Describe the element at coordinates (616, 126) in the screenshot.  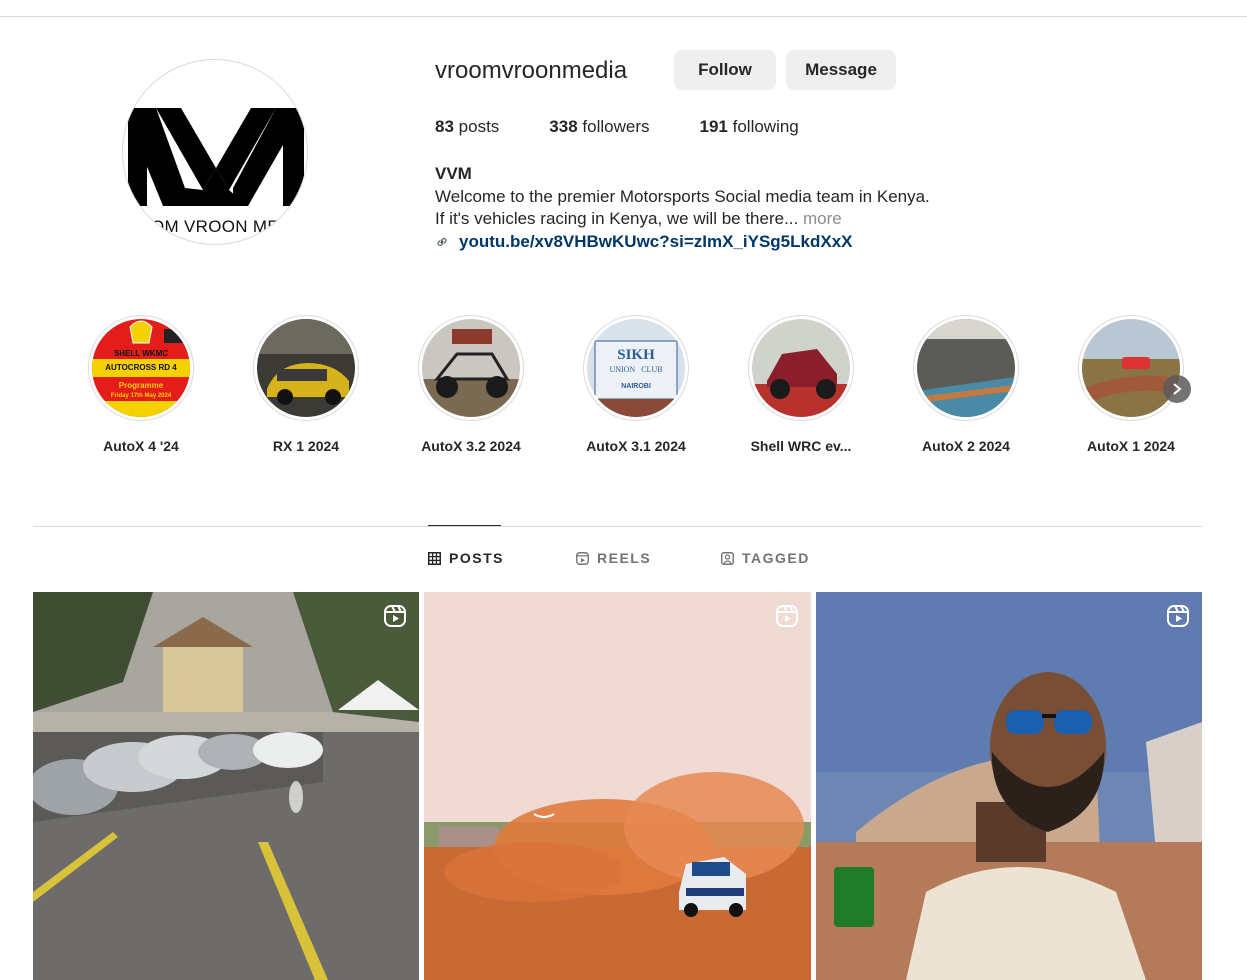
I see `followers-label: followers` at that location.